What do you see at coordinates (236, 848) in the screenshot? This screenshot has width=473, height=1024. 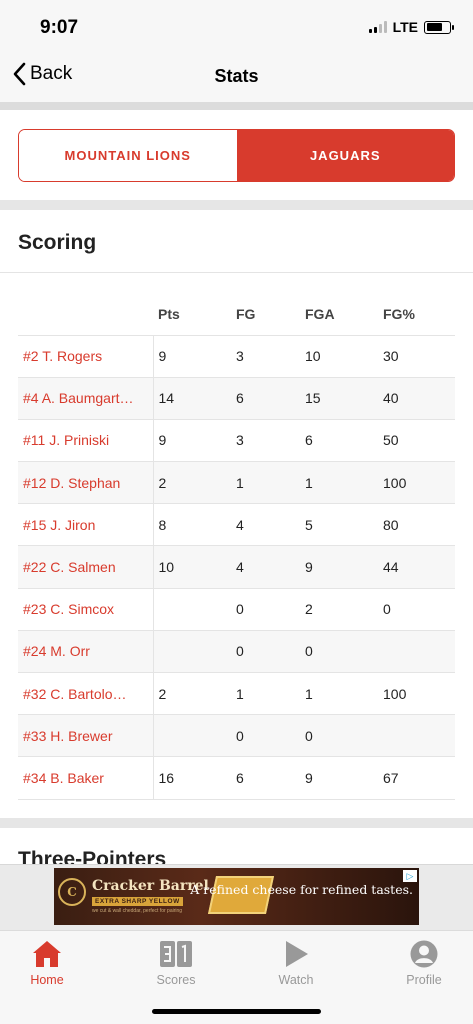 I see `three-pointers-card: Three-Pointers` at bounding box center [236, 848].